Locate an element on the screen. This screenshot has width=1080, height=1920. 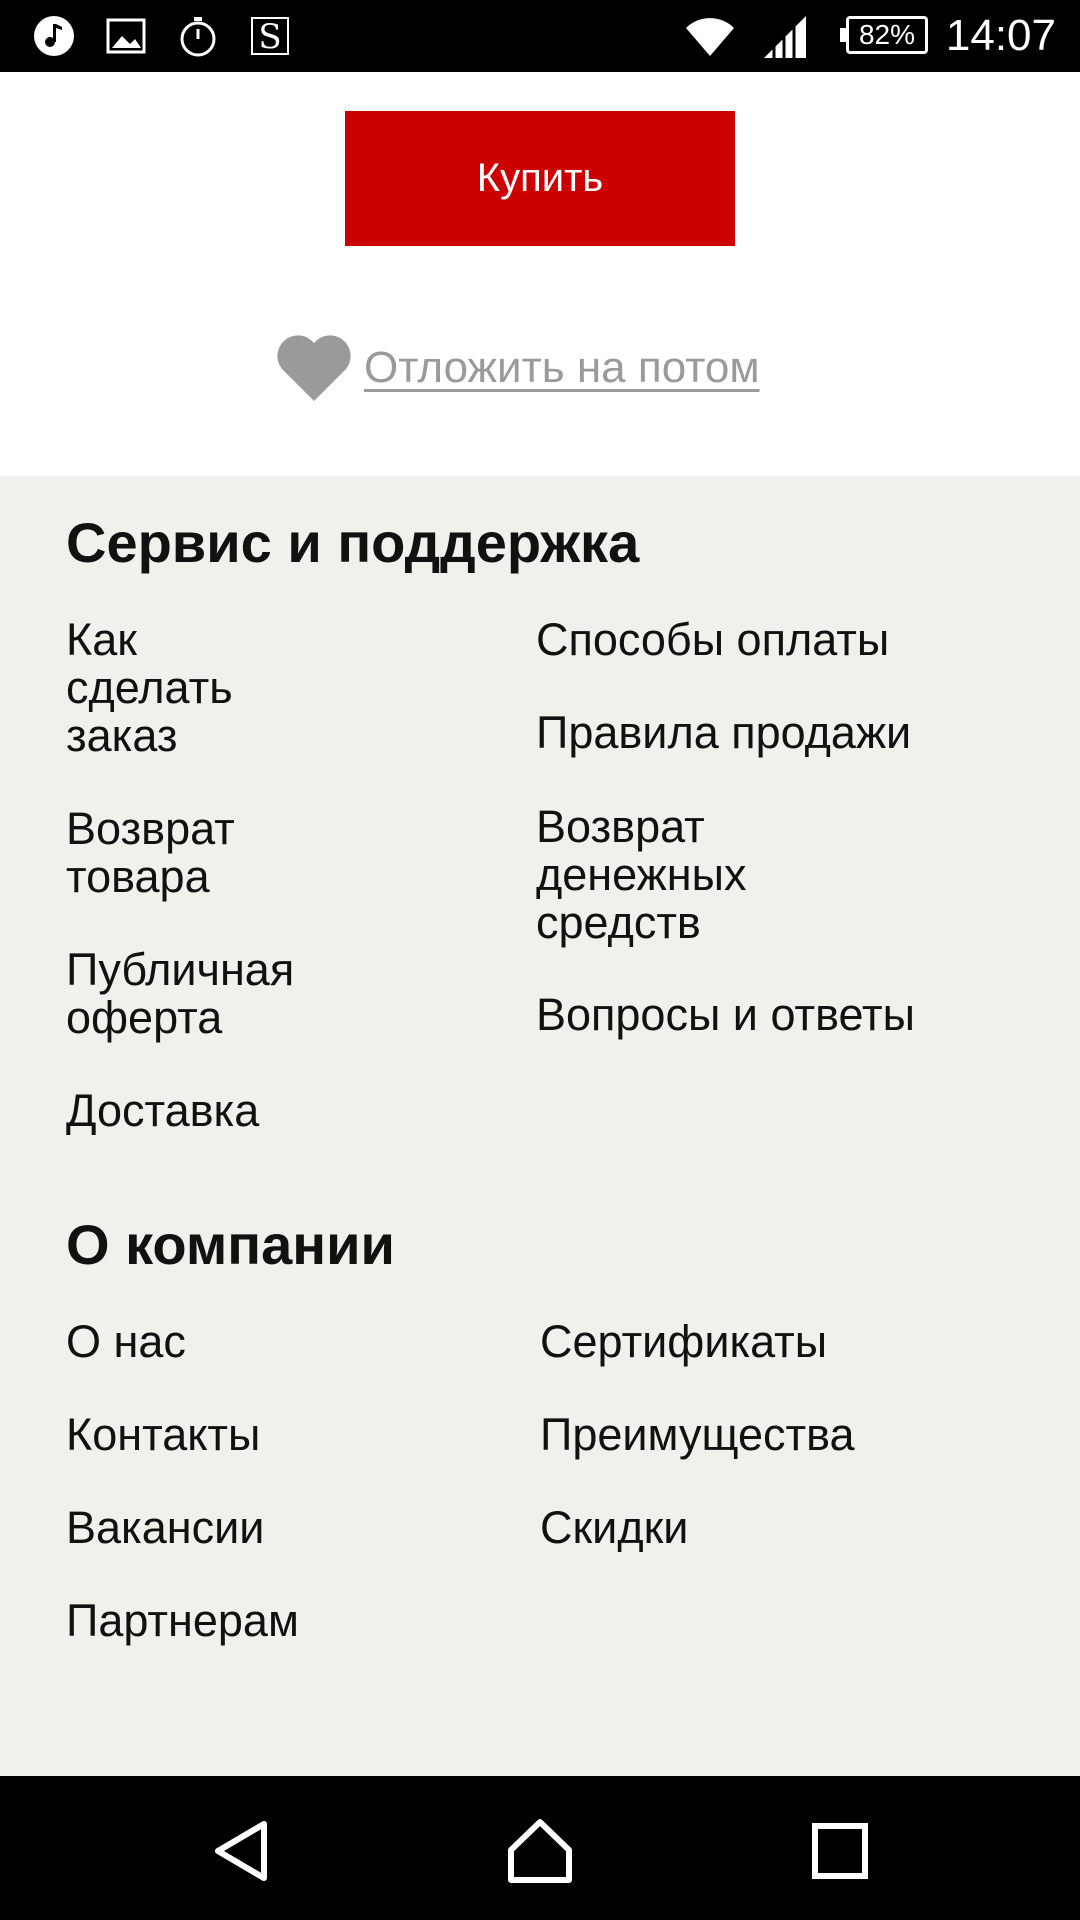
s-app-icon: S is located at coordinates (270, 37).